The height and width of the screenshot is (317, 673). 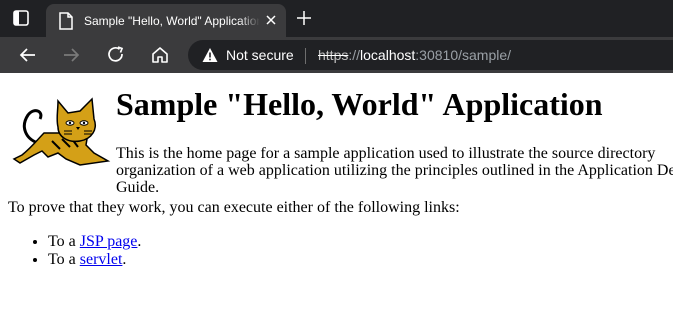 What do you see at coordinates (271, 20) in the screenshot?
I see `close-icon` at bounding box center [271, 20].